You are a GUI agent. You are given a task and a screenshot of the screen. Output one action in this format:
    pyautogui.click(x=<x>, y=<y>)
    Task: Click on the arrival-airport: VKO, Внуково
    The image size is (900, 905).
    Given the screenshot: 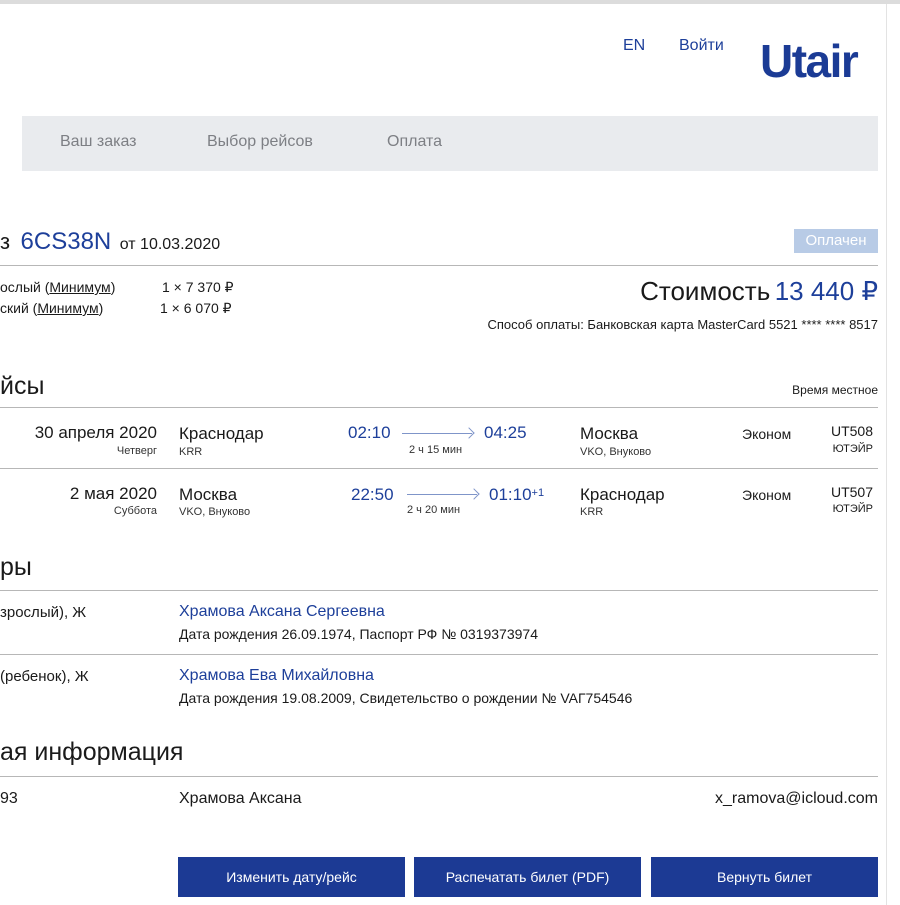 What is the action you would take?
    pyautogui.click(x=616, y=452)
    